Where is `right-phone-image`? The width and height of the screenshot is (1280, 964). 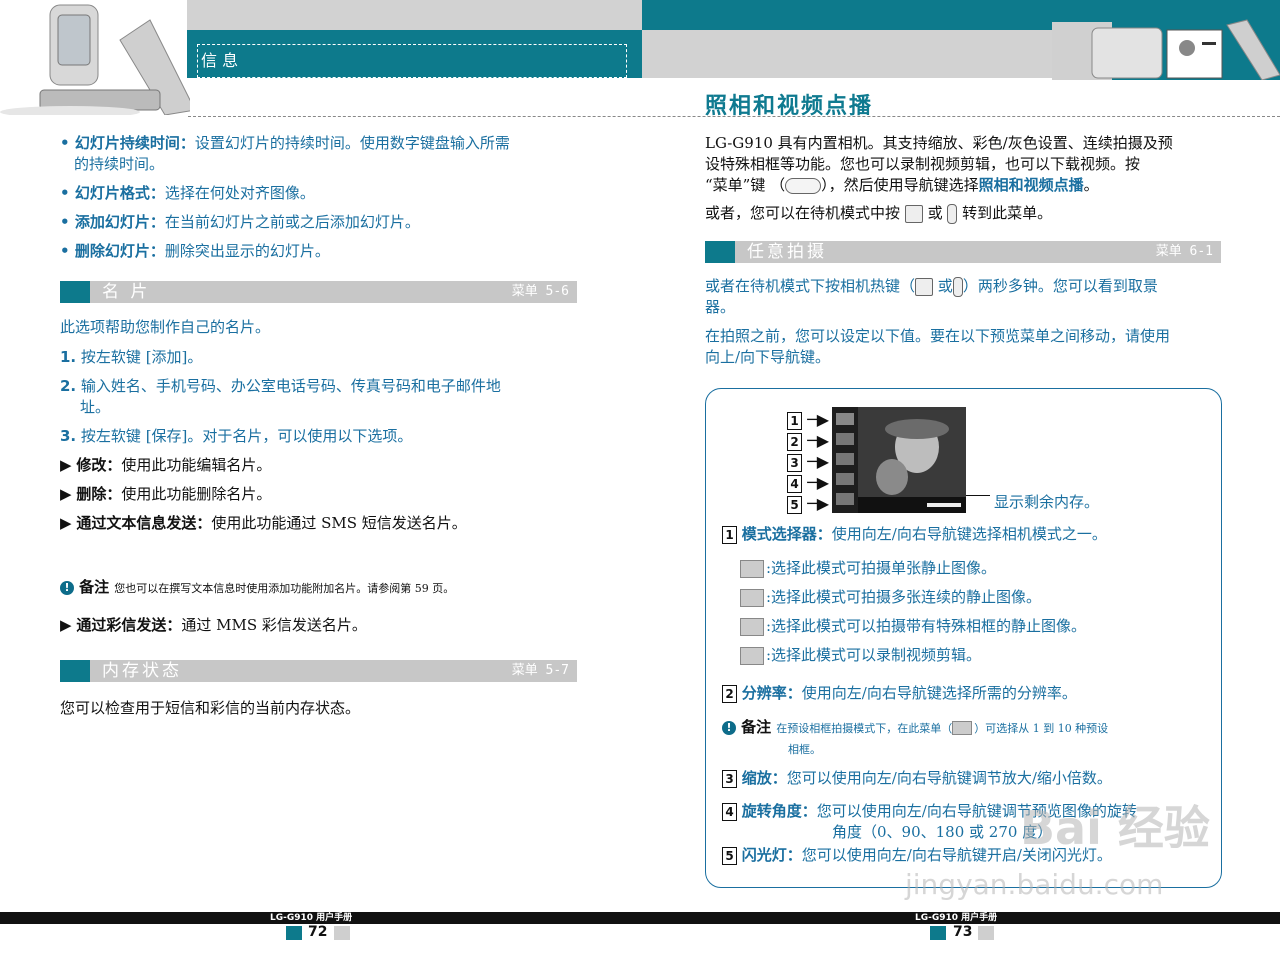
right-phone-image is located at coordinates (1166, 40).